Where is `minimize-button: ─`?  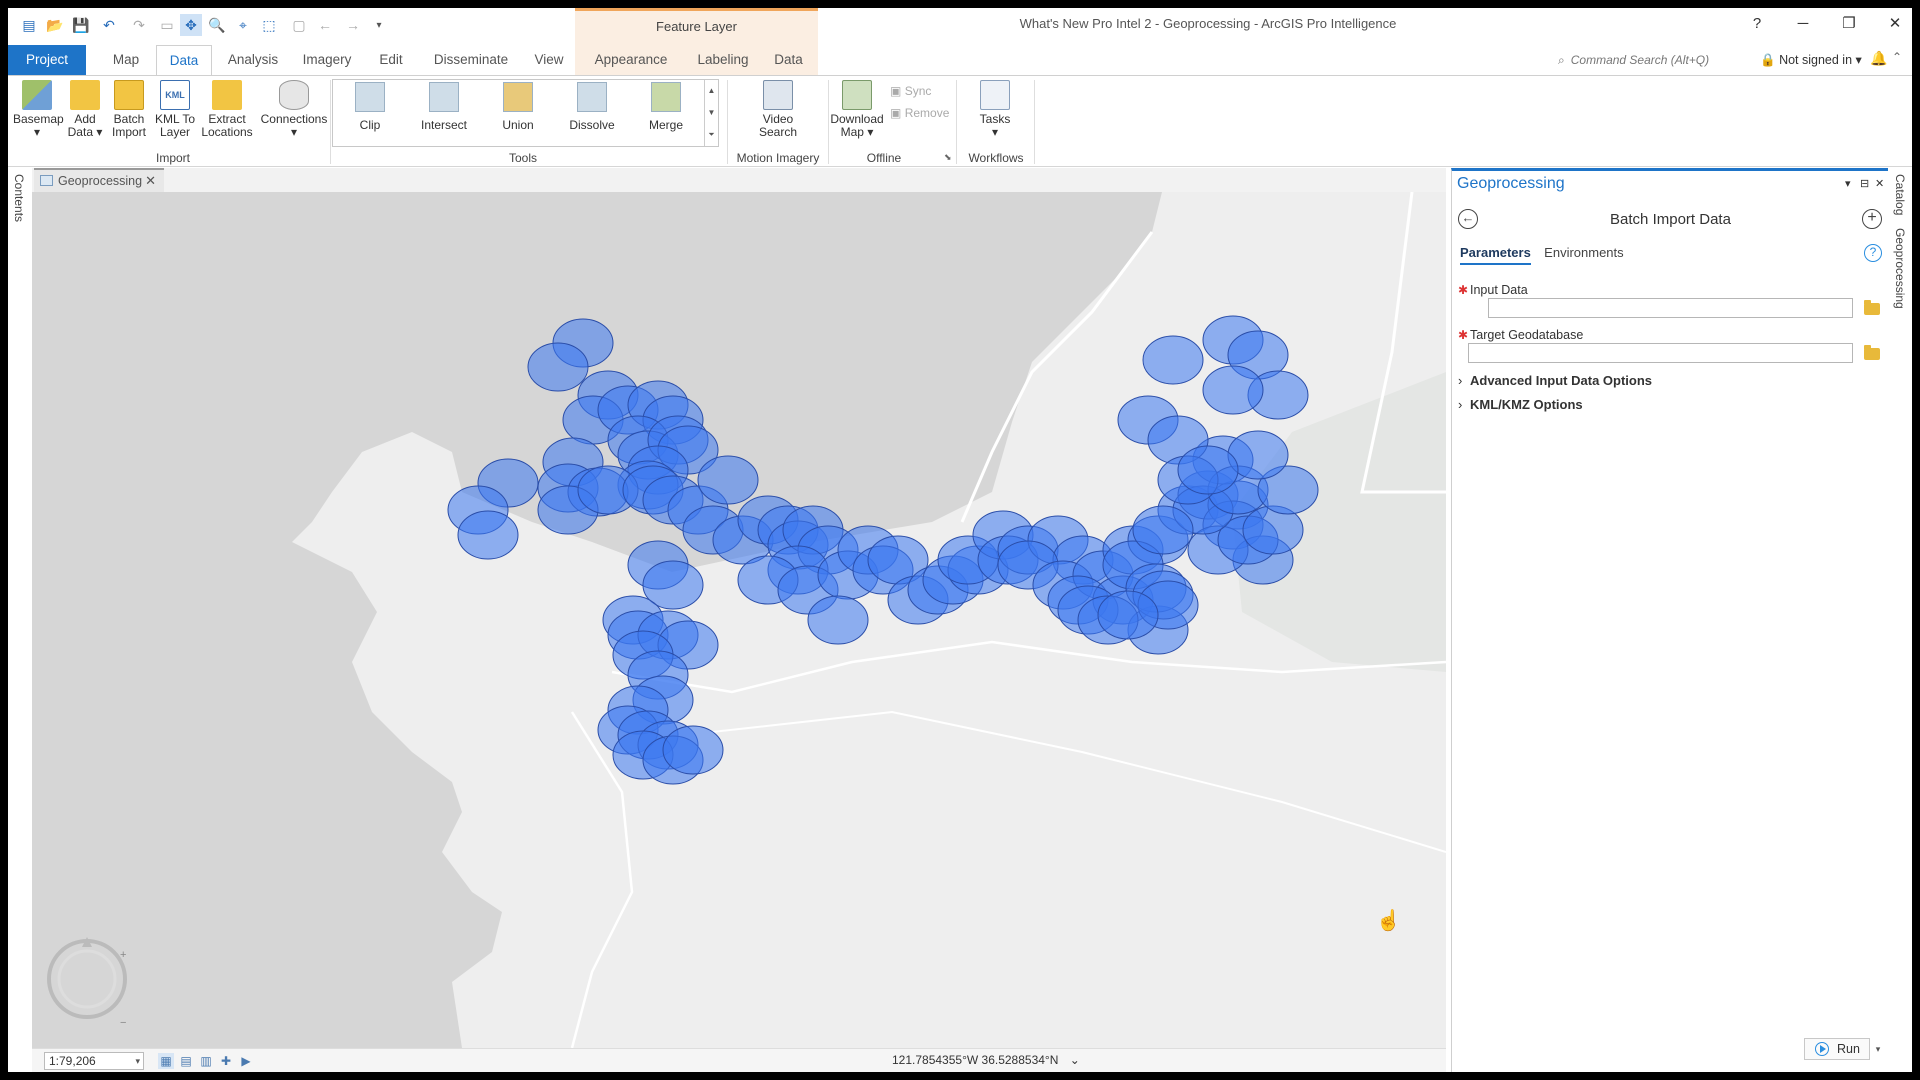
minimize-button: ─ is located at coordinates (1803, 24).